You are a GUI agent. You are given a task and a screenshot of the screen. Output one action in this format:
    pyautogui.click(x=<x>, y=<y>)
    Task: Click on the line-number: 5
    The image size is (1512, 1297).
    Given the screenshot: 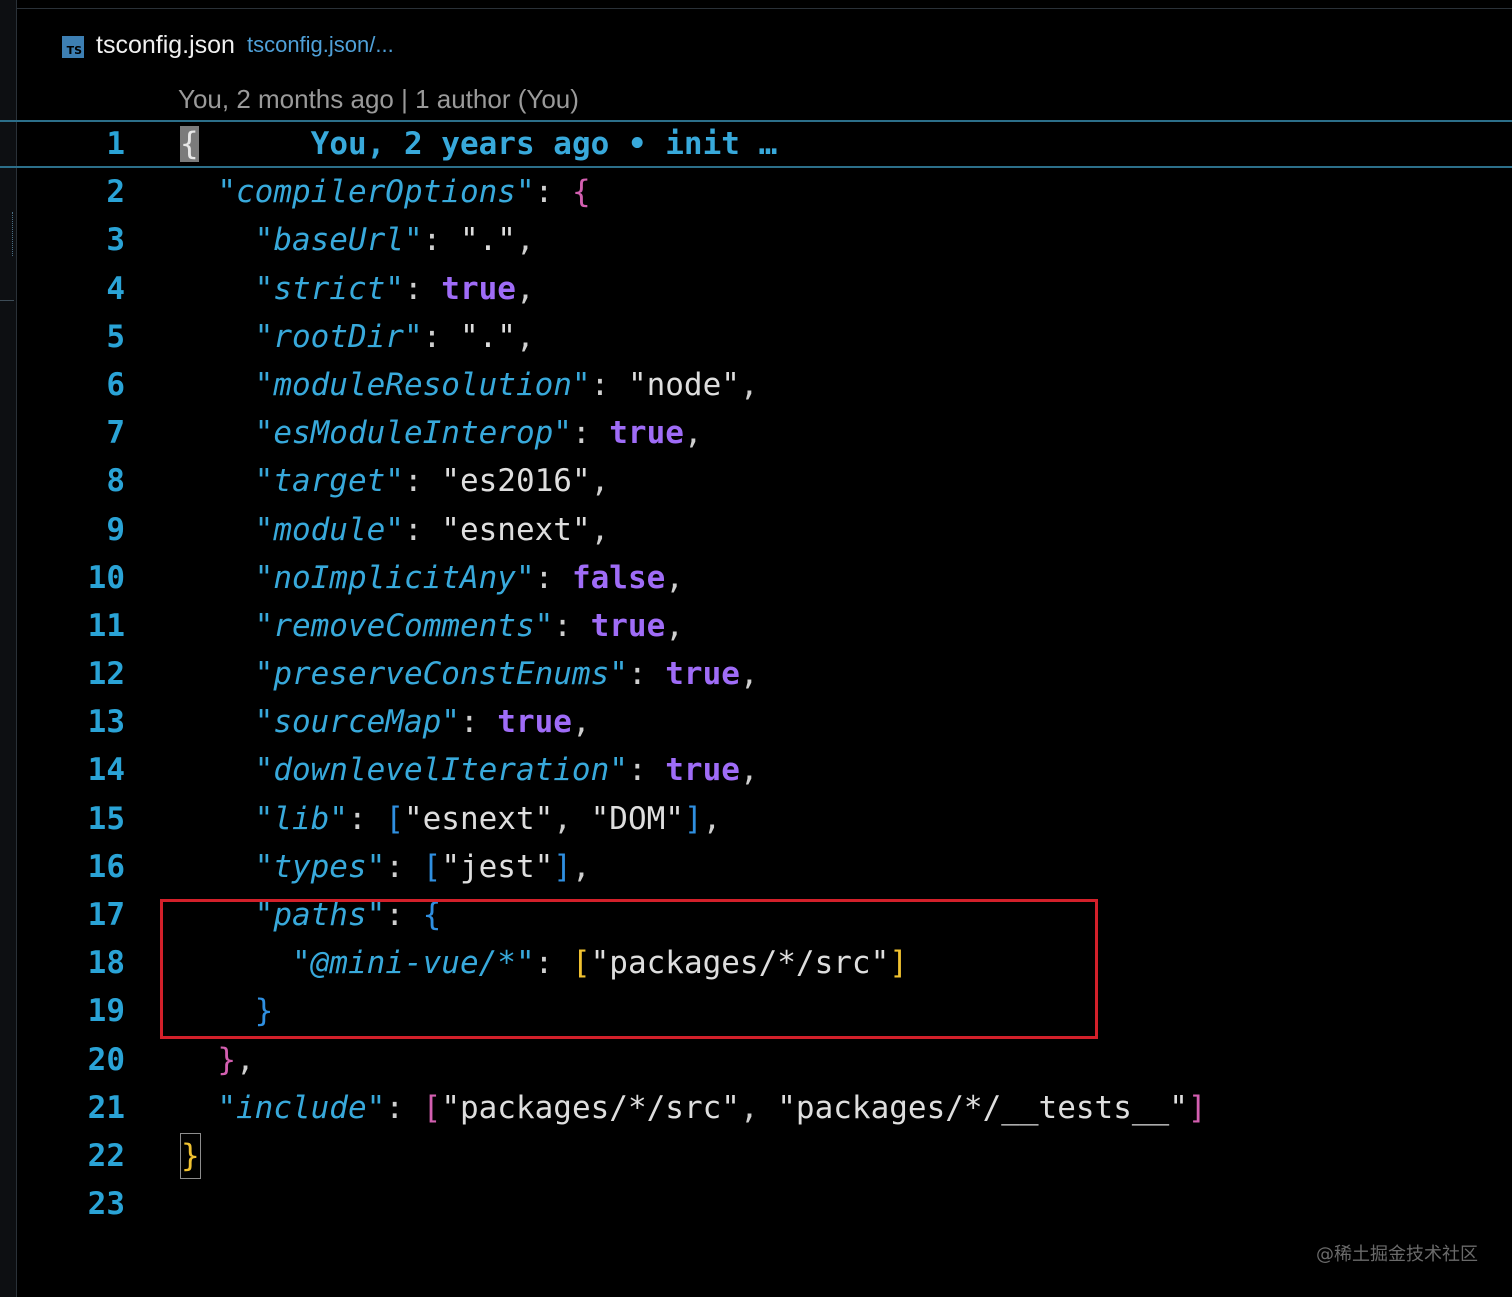 What is the action you would take?
    pyautogui.click(x=115, y=336)
    